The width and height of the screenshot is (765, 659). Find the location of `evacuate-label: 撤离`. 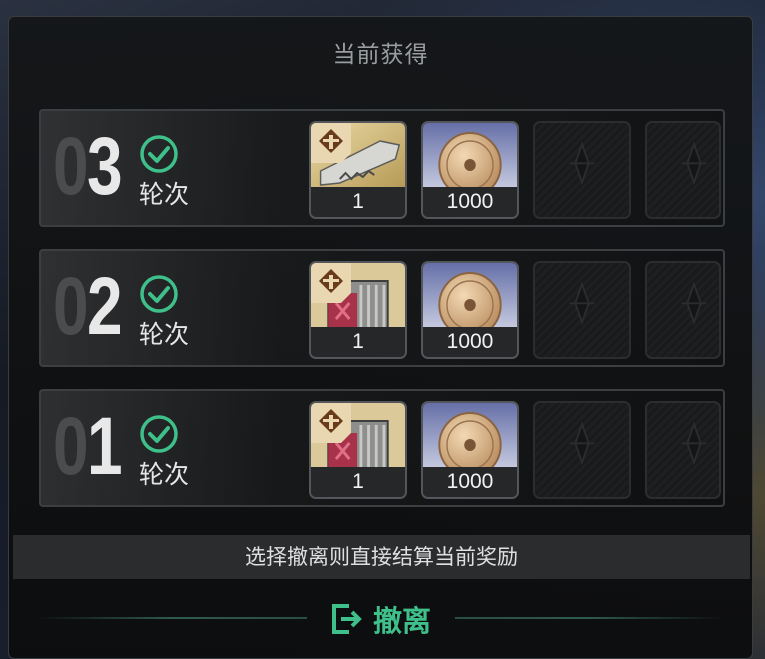

evacuate-label: 撤离 is located at coordinates (402, 621).